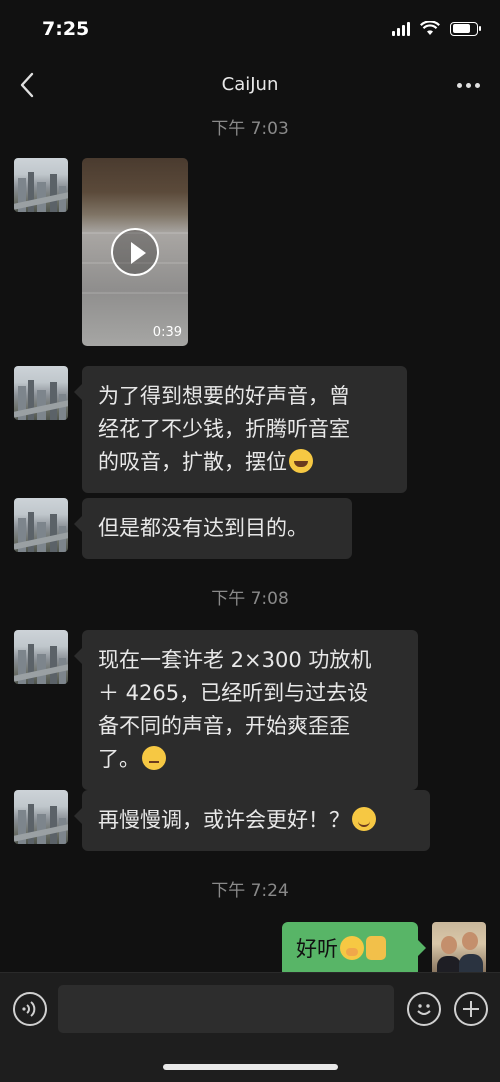 The width and height of the screenshot is (500, 1082). I want to click on plus-icon, so click(471, 1009).